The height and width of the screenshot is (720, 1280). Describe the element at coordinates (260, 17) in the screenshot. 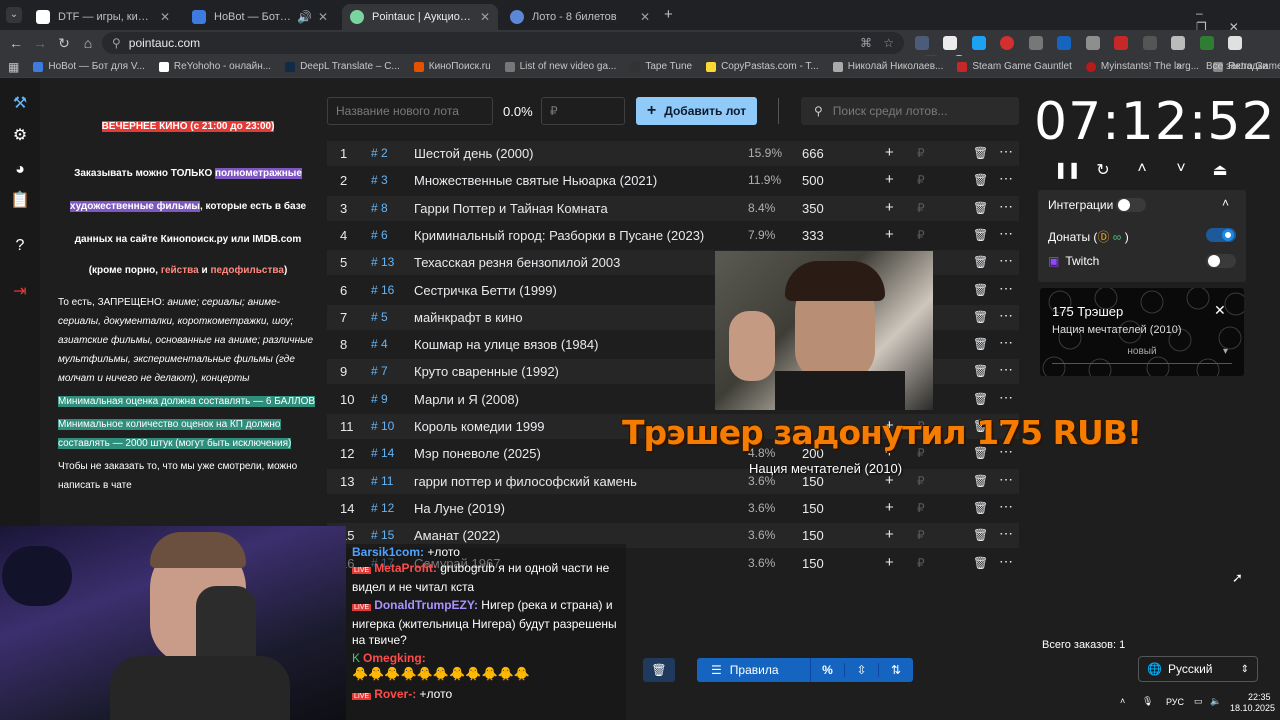

I see `tab-hobot: HoBot — Бот для VK Video🔊✕` at that location.